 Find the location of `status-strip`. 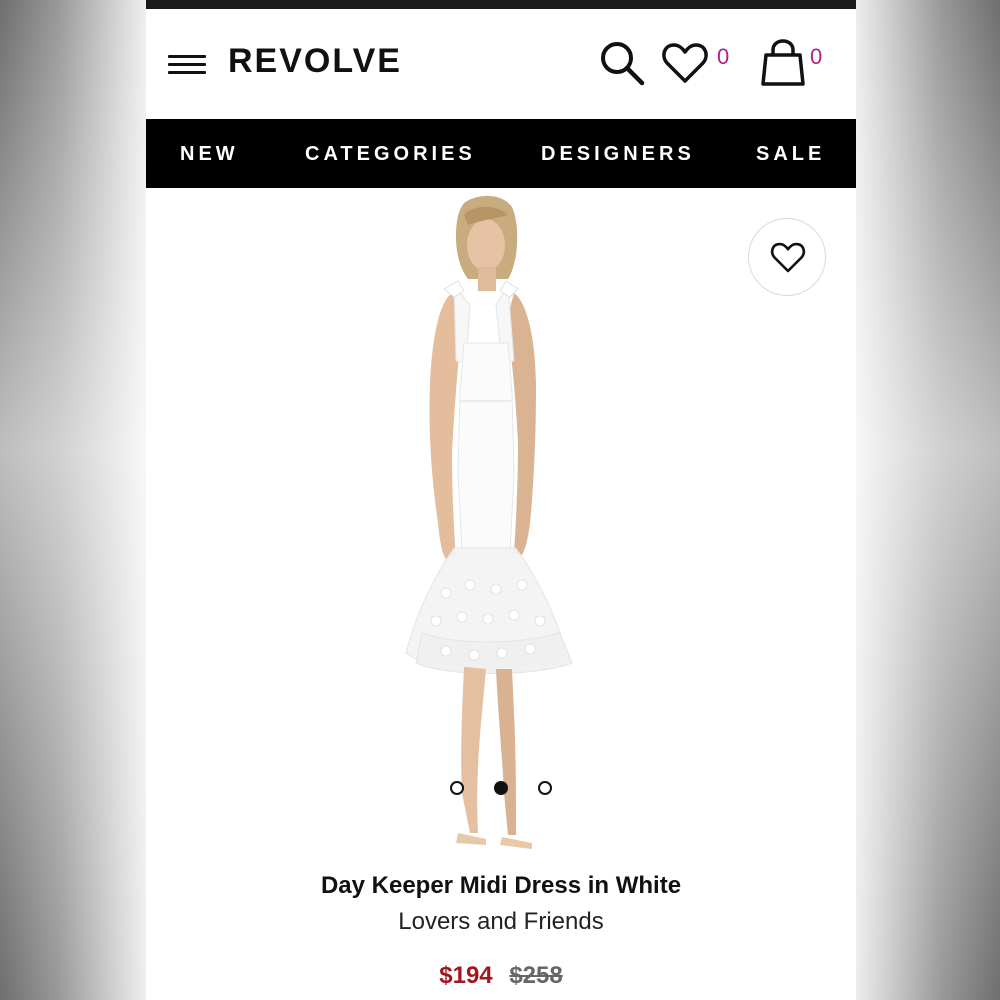

status-strip is located at coordinates (501, 4).